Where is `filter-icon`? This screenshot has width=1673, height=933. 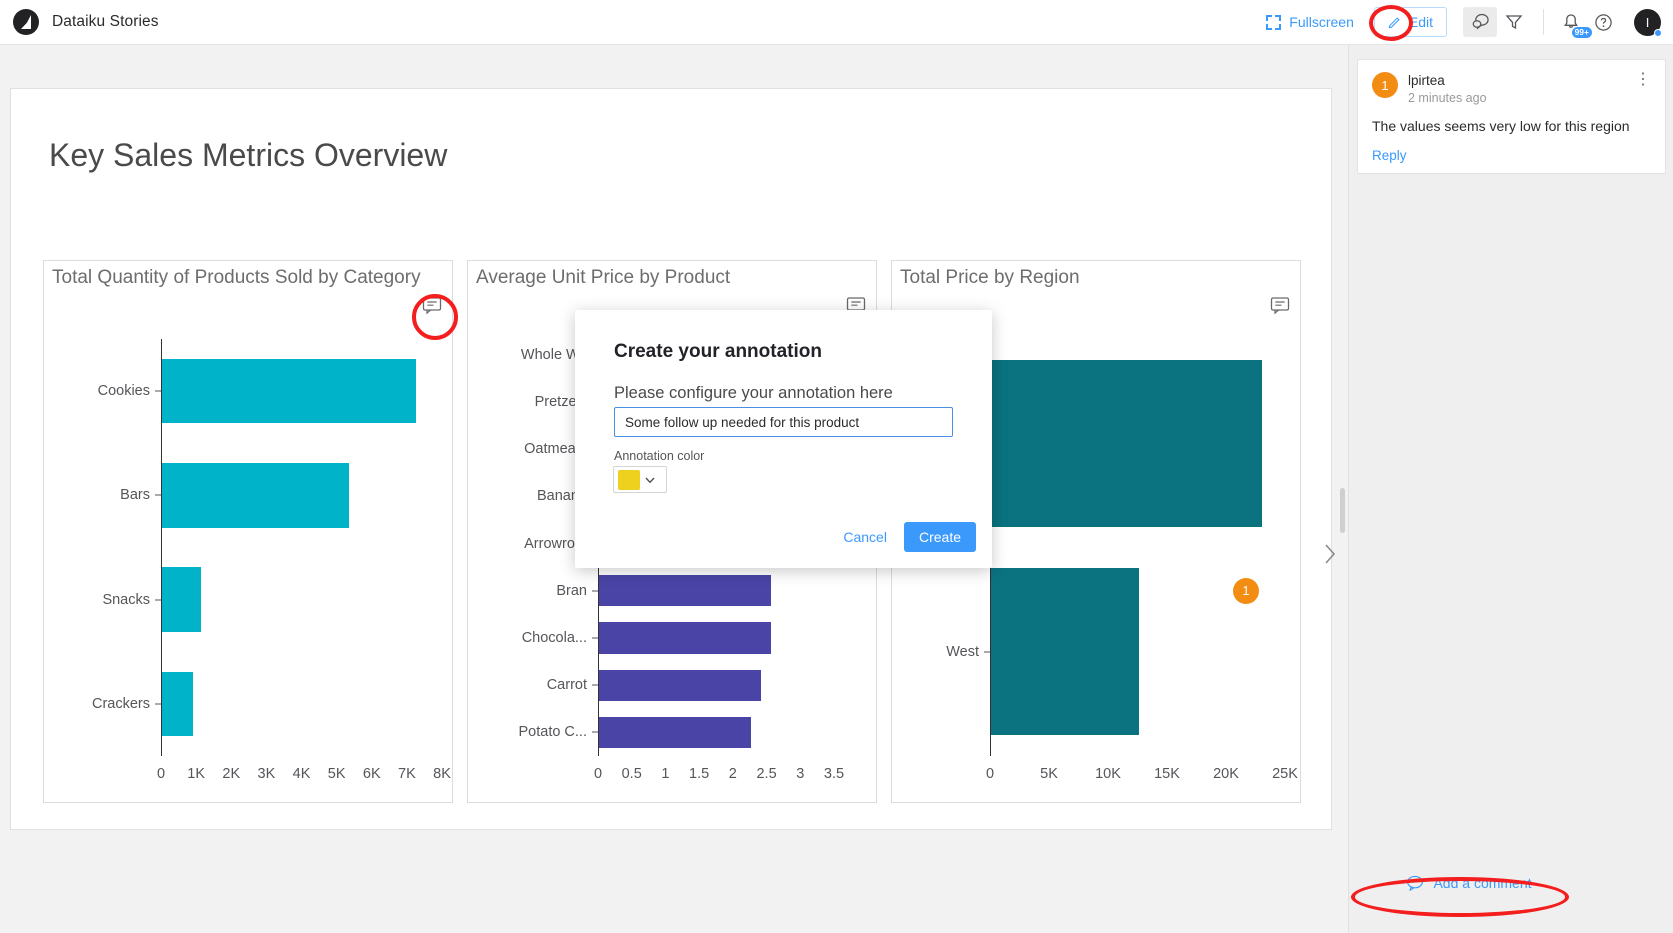 filter-icon is located at coordinates (1514, 22).